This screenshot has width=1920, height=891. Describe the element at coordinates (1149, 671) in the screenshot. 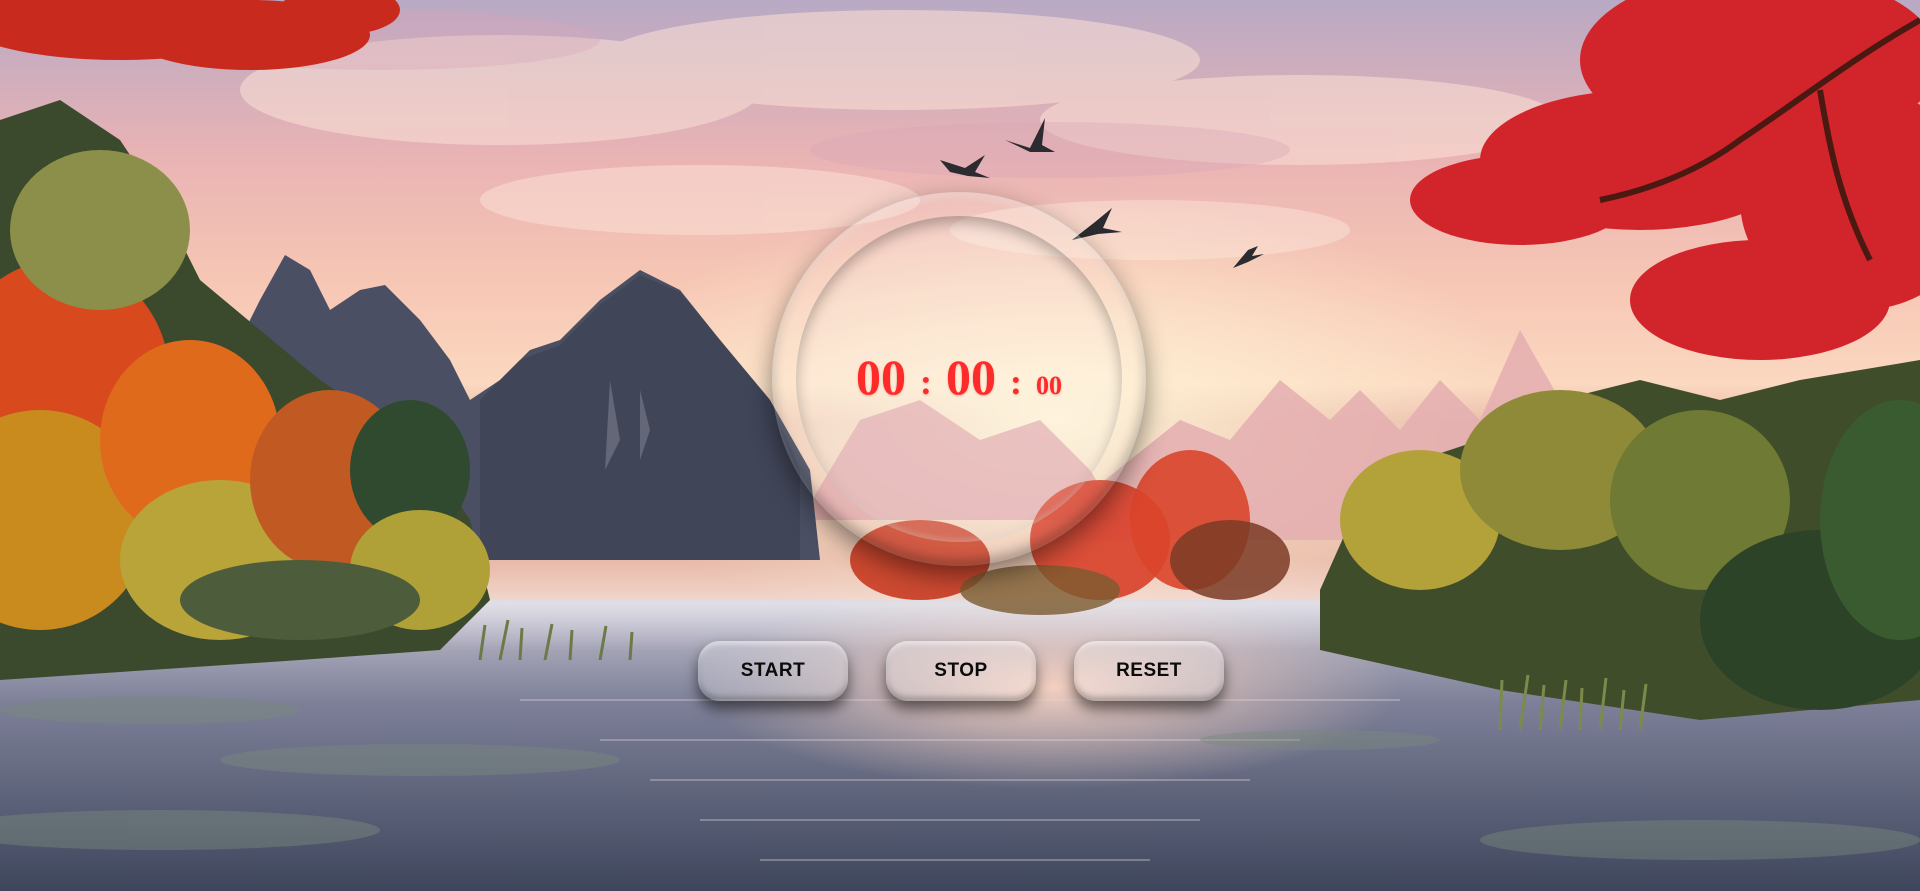

I see `reset-button: RESET` at that location.